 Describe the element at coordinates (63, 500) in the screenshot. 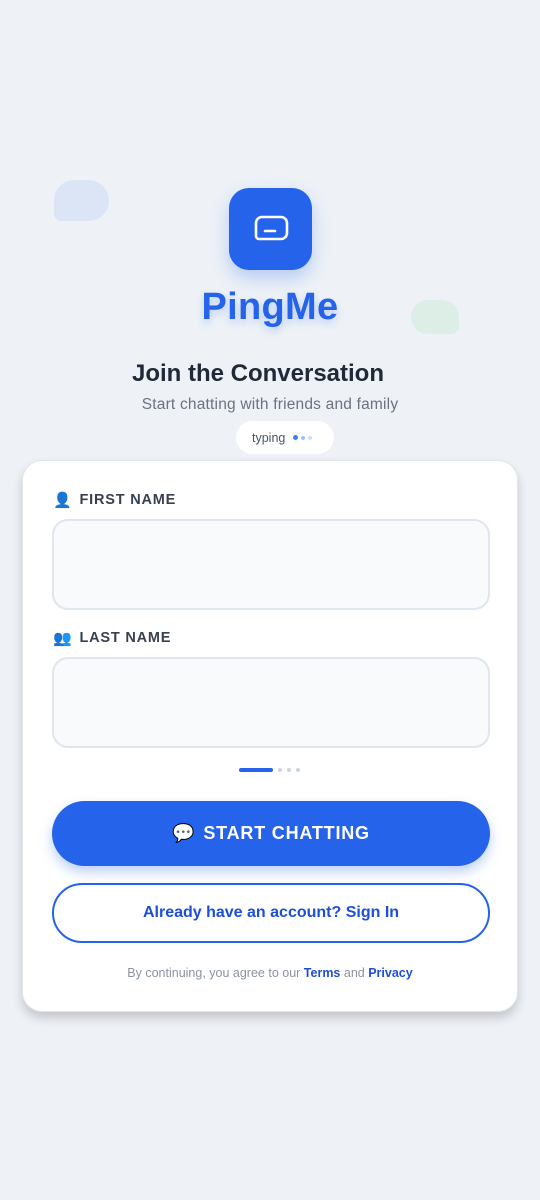

I see `person-icon: 👤` at that location.